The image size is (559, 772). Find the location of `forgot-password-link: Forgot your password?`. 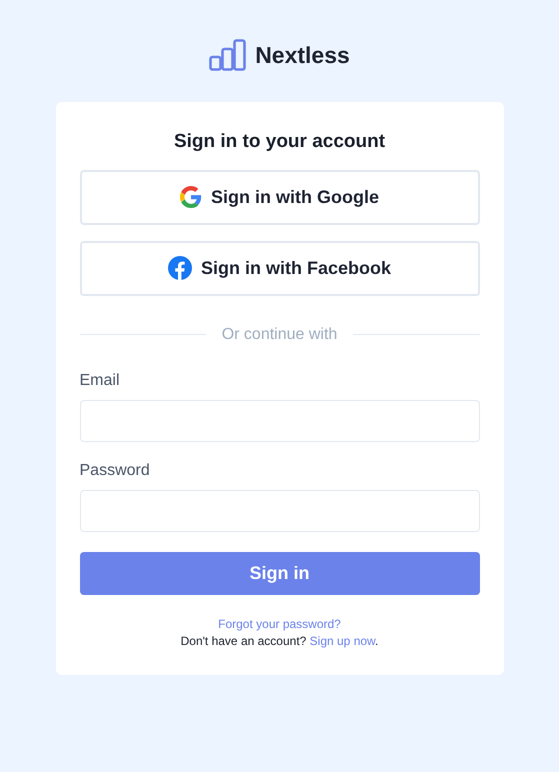

forgot-password-link: Forgot your password? is located at coordinates (279, 623).